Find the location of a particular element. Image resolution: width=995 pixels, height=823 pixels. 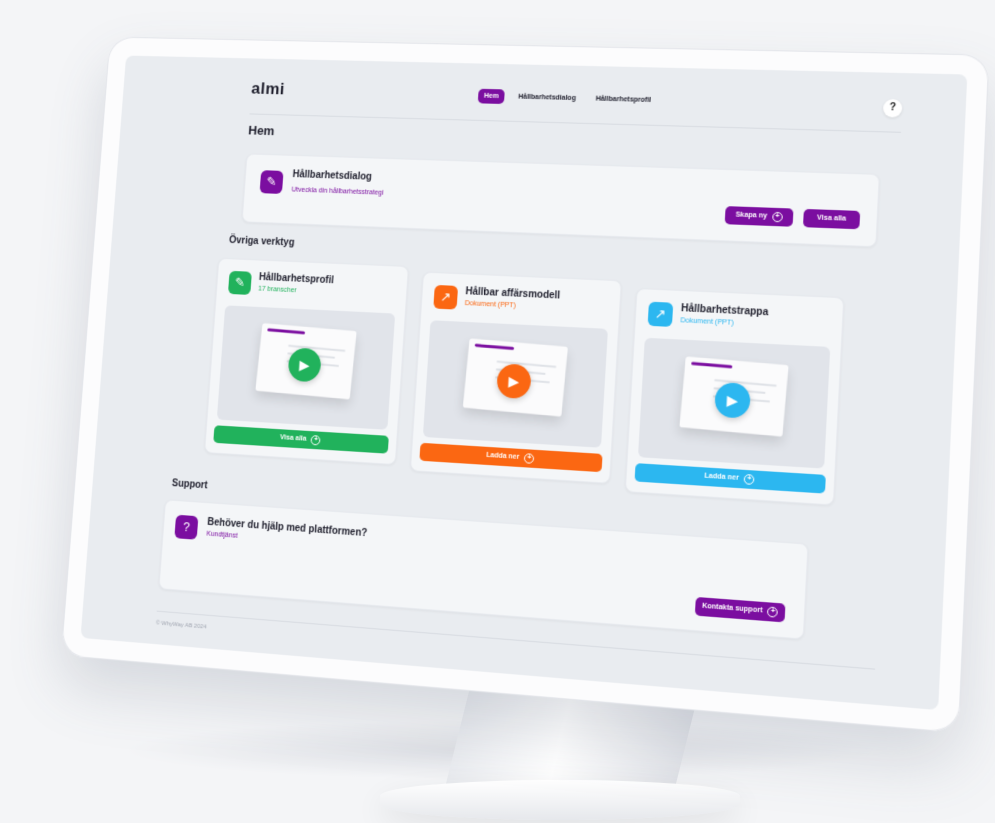

create-new-button: Skapa ny + is located at coordinates (759, 216).